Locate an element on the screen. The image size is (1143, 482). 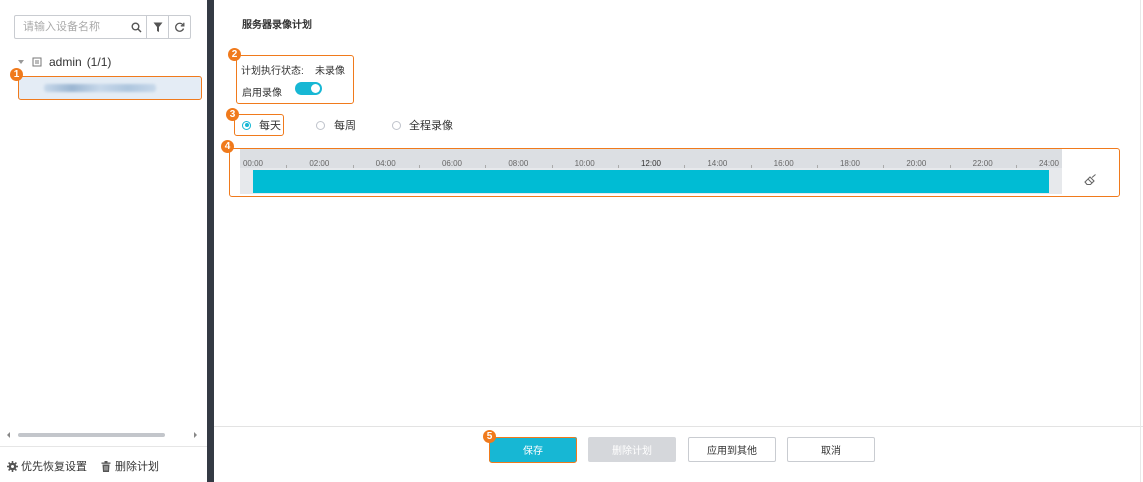
apply-to-others-button: 应用到其他 is located at coordinates (732, 449).